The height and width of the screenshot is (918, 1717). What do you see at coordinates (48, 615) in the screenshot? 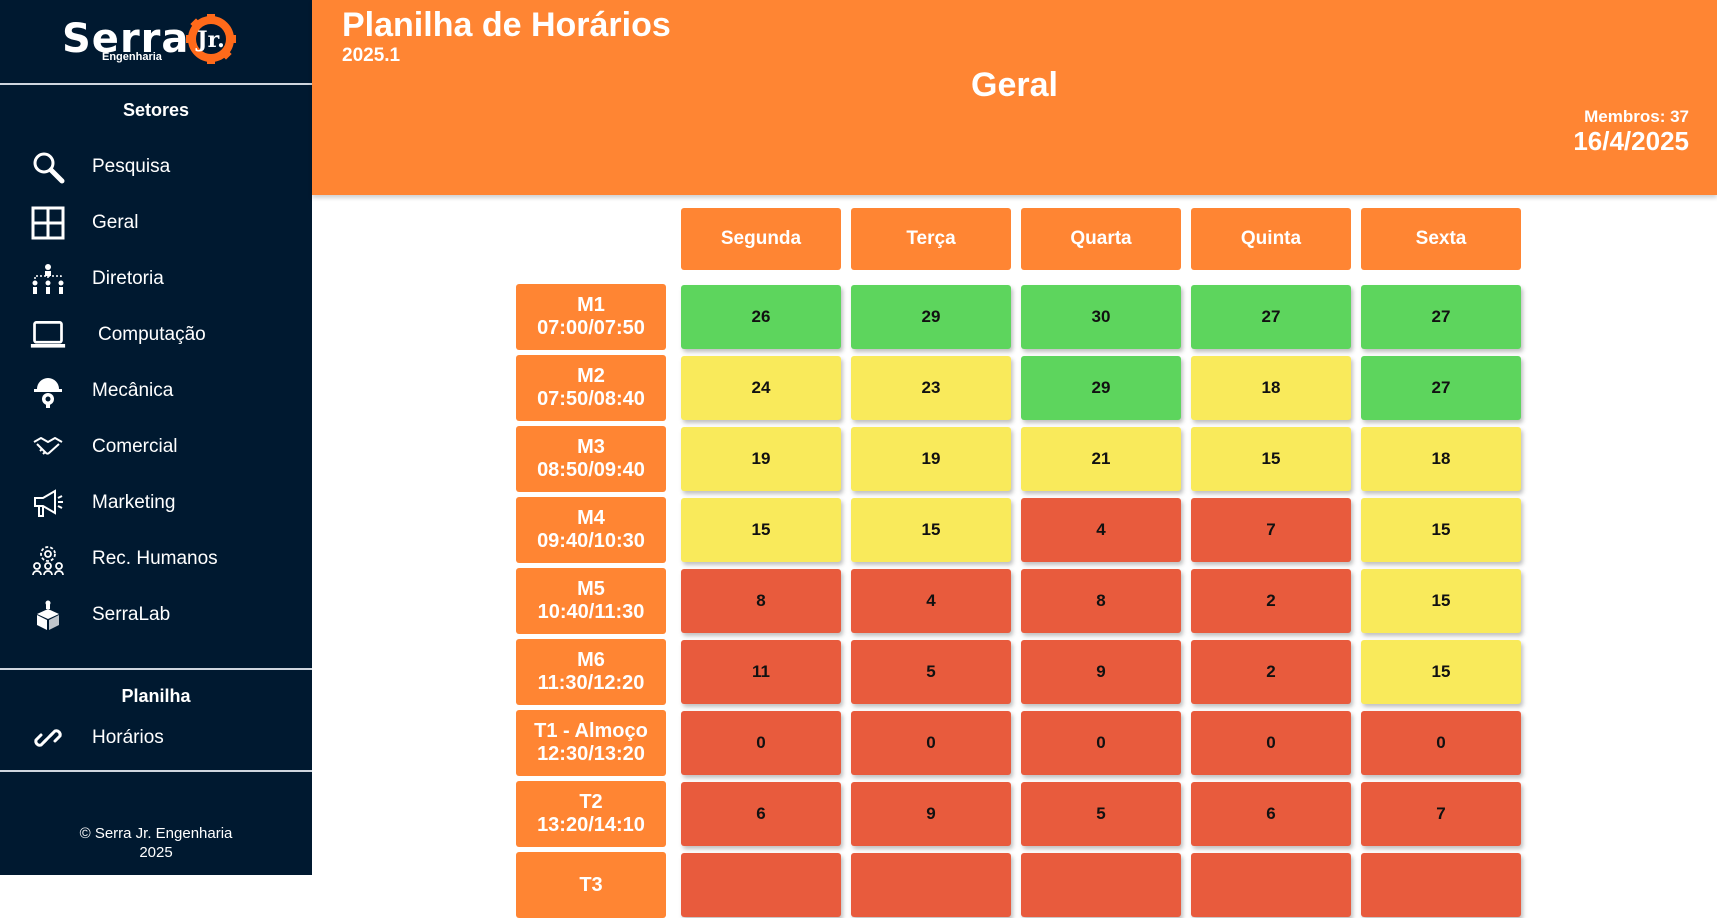
I see `lab-box-icon` at bounding box center [48, 615].